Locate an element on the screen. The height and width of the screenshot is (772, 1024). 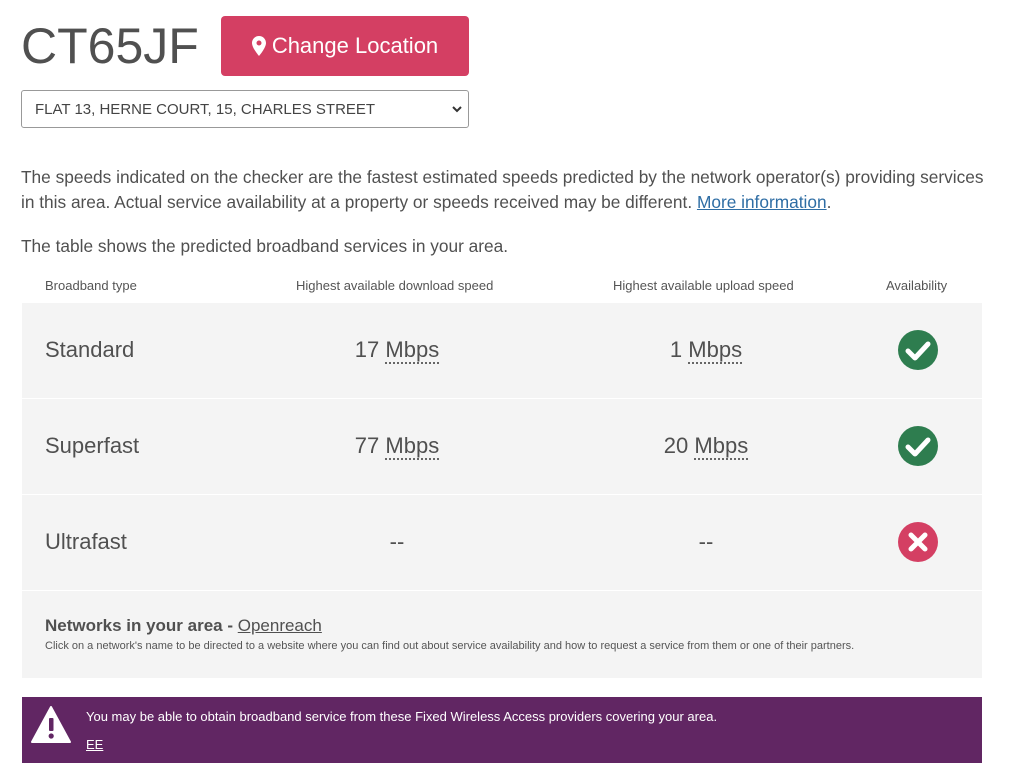
more-information-link: More information is located at coordinates (762, 202).